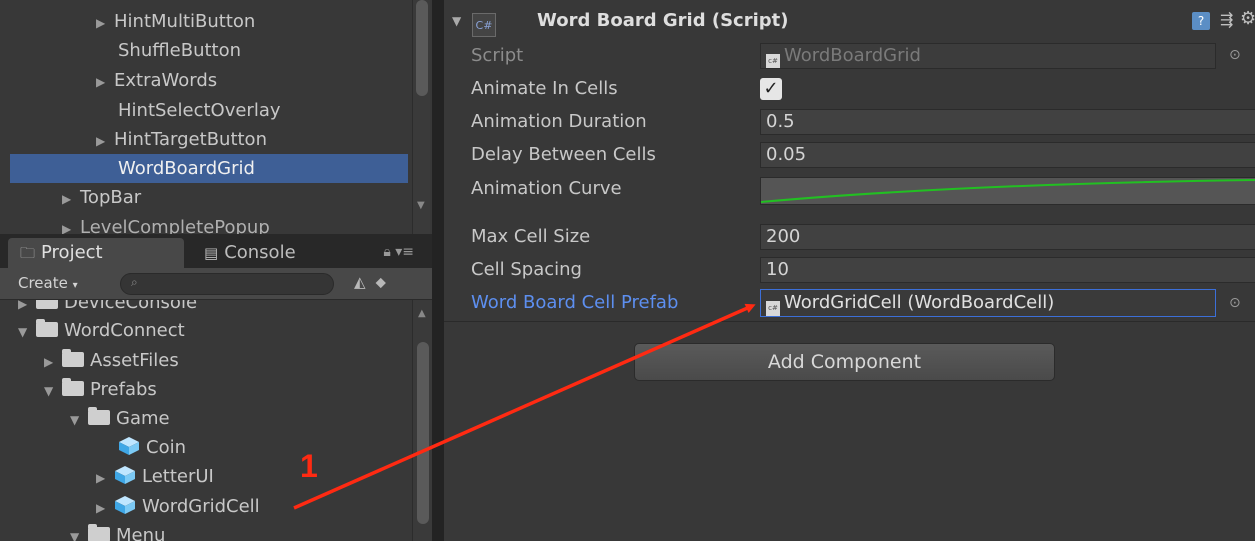 The width and height of the screenshot is (1255, 541). What do you see at coordinates (199, 110) in the screenshot?
I see `hierarchy-item-label: HintSelectOverlay` at bounding box center [199, 110].